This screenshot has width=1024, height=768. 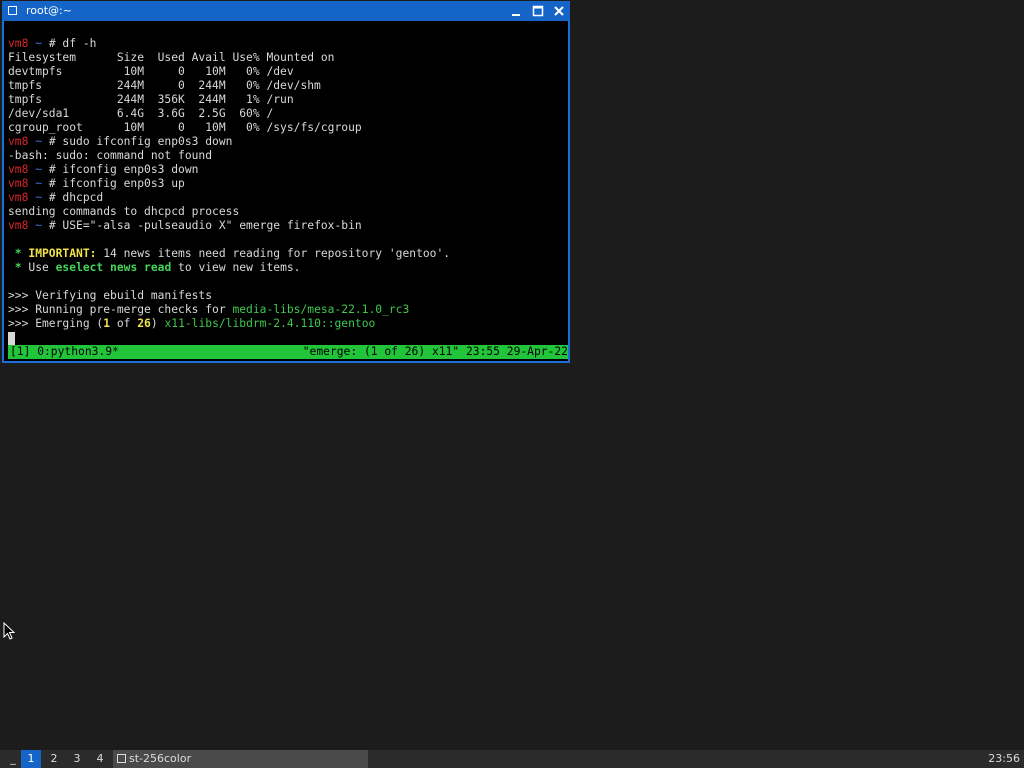 What do you see at coordinates (236, 267) in the screenshot?
I see `terminal-text-segment: to view new items.` at bounding box center [236, 267].